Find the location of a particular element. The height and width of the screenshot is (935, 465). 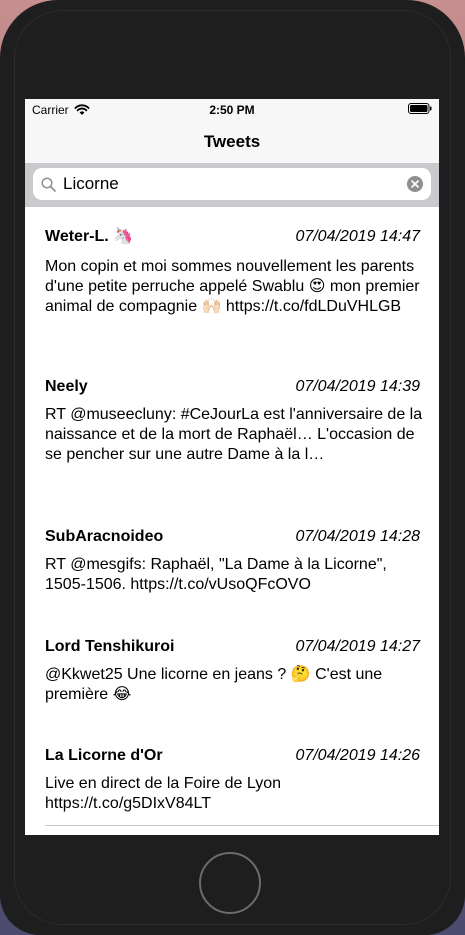

tweet-date: 07/04/2019 14:28 is located at coordinates (357, 536).